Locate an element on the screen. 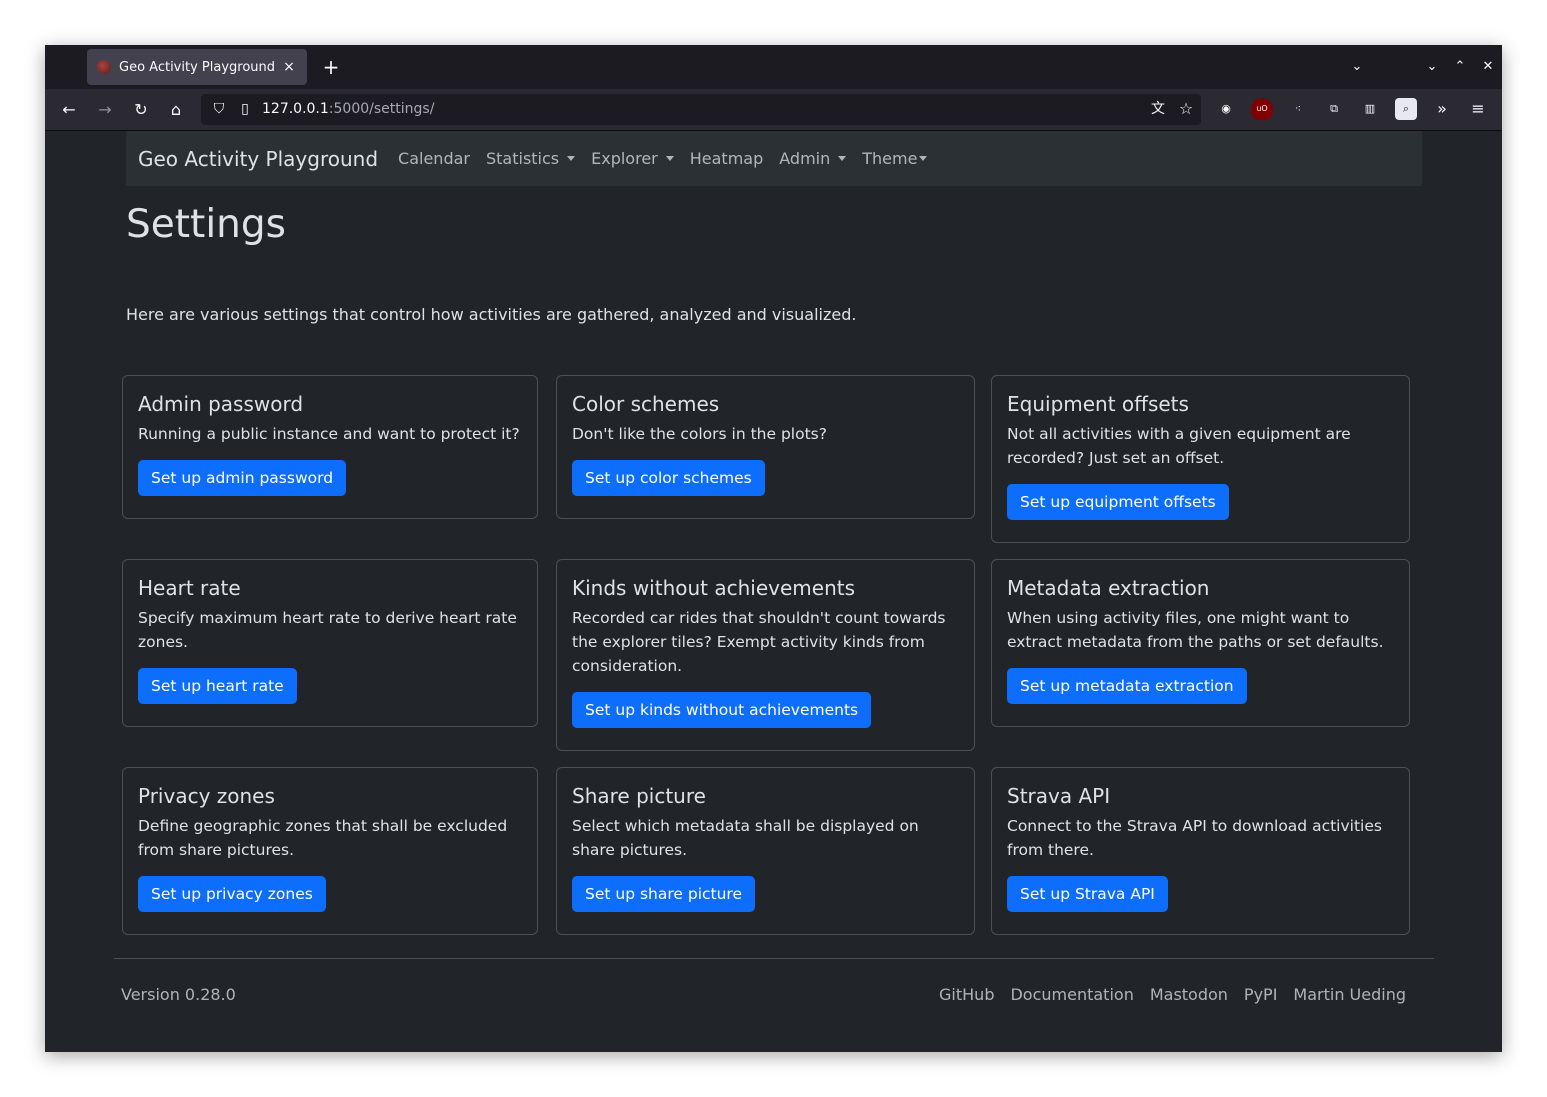  bookmark-star-icon: ☆ is located at coordinates (1186, 109).